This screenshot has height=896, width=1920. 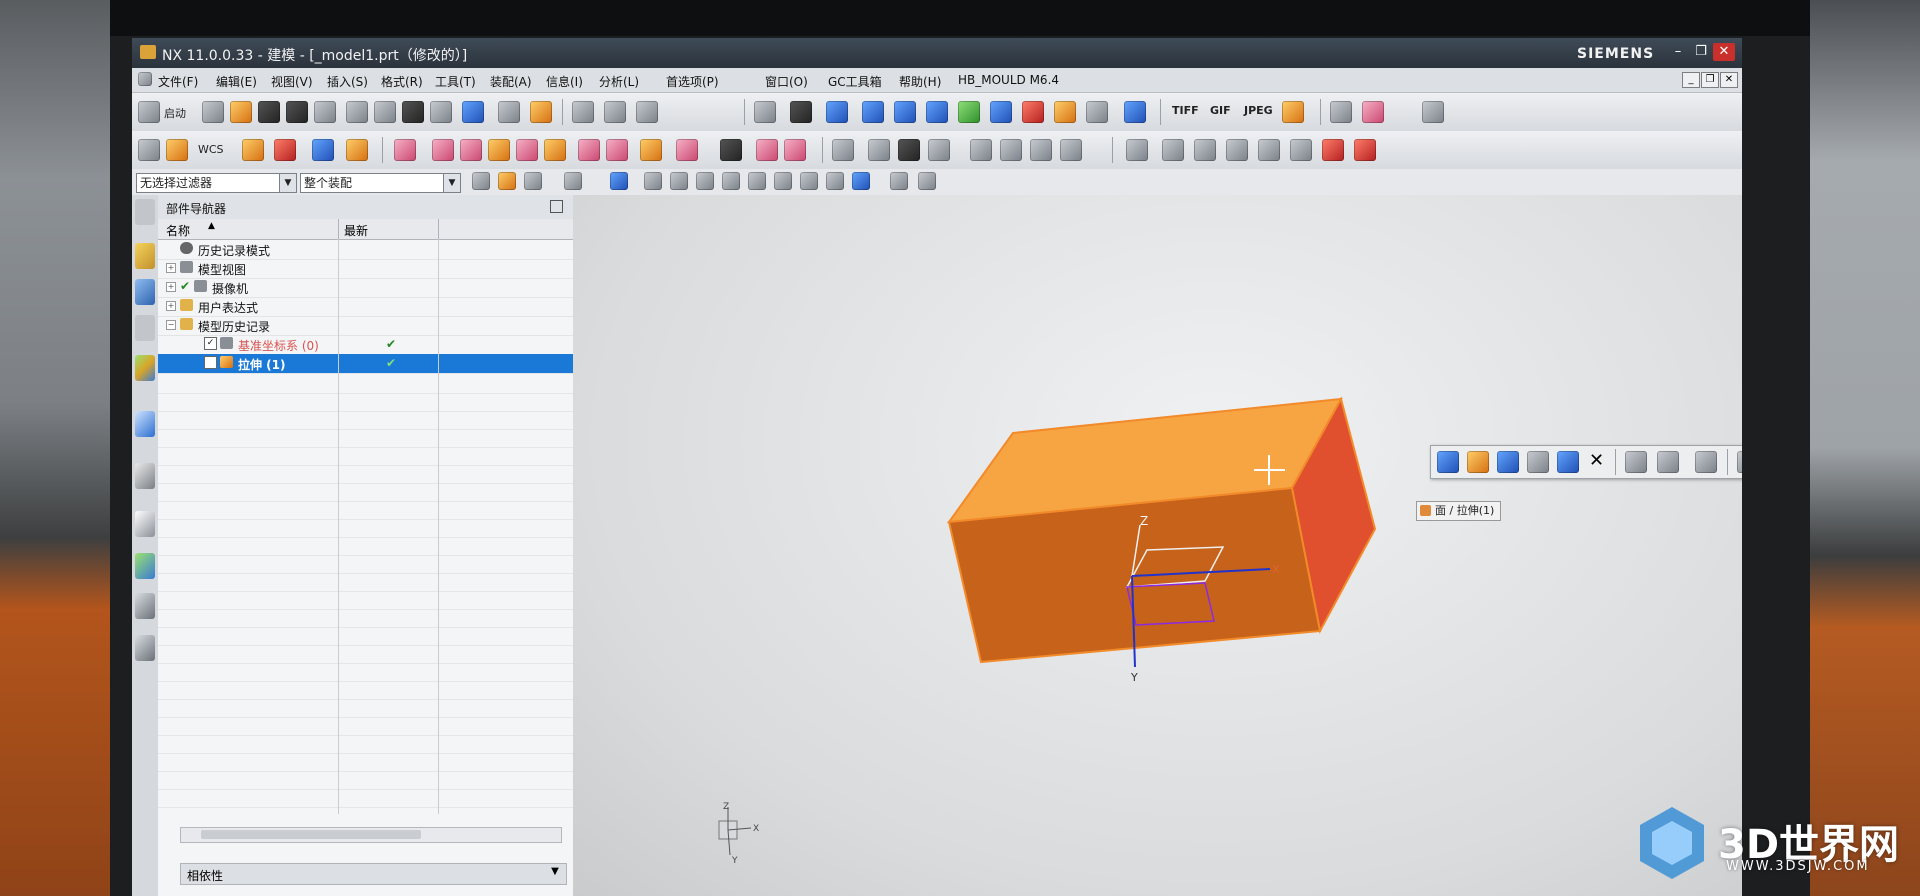 What do you see at coordinates (210, 362) in the screenshot?
I see `visibility-checkbox: ✓` at bounding box center [210, 362].